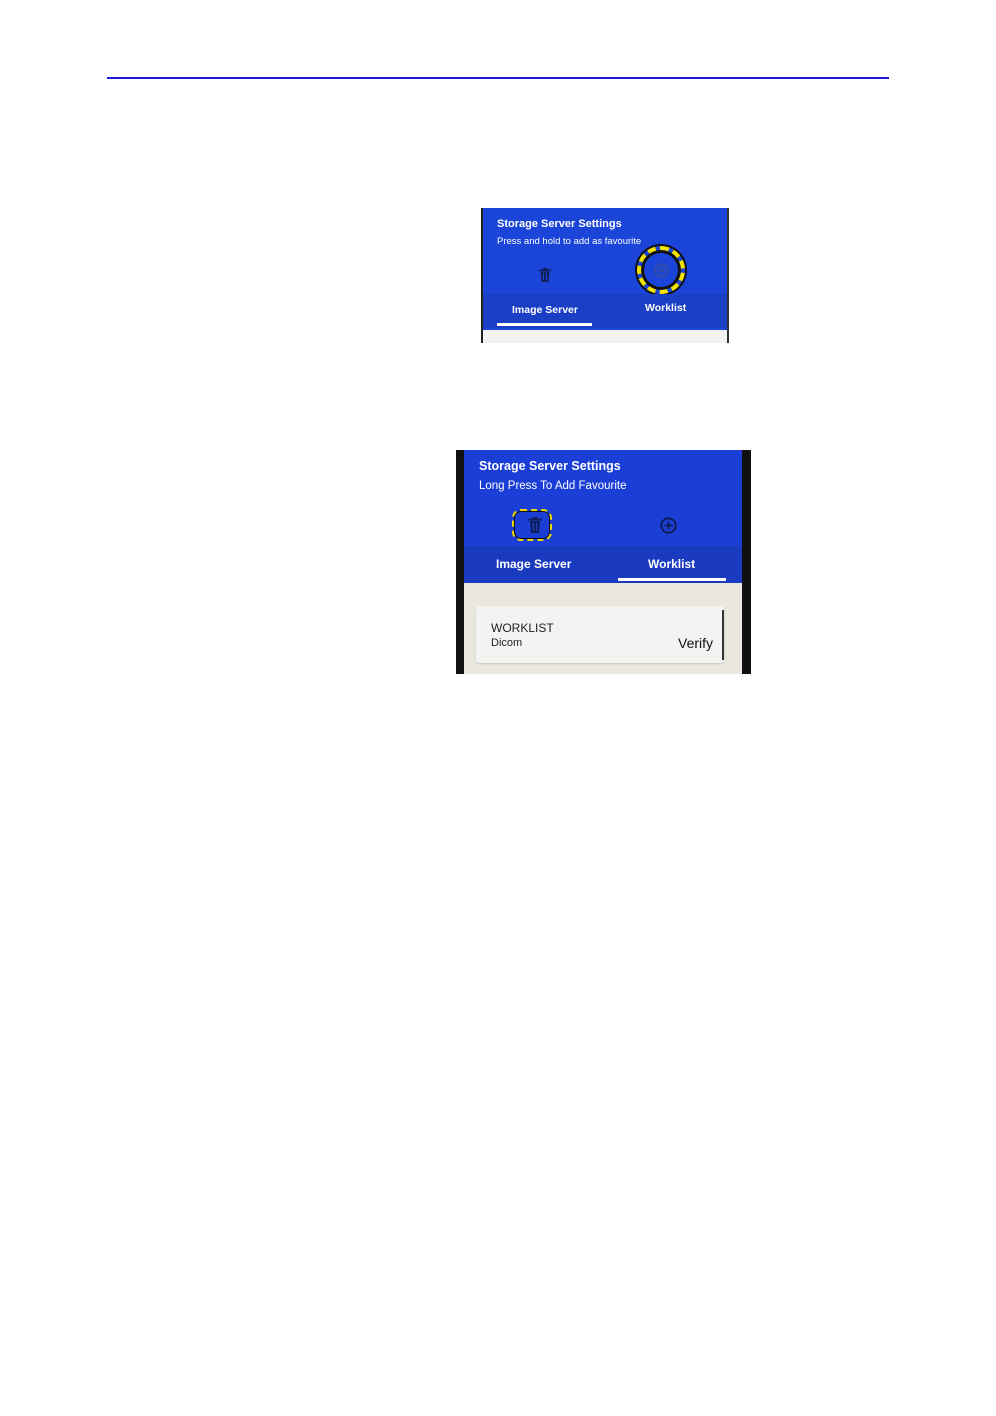  Describe the element at coordinates (553, 486) in the screenshot. I see `settings-subtitle: Long Press To Add Favourite` at that location.